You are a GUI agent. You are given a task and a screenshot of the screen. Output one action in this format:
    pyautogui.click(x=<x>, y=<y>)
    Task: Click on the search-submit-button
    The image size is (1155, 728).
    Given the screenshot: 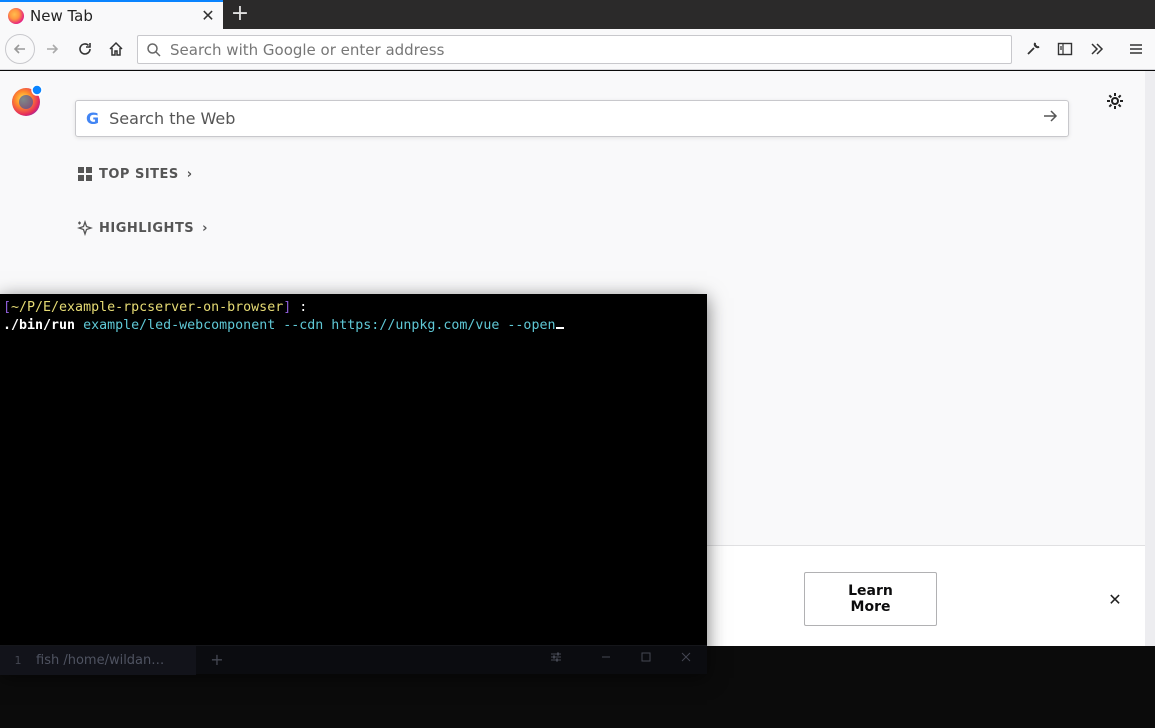 What is the action you would take?
    pyautogui.click(x=1050, y=118)
    